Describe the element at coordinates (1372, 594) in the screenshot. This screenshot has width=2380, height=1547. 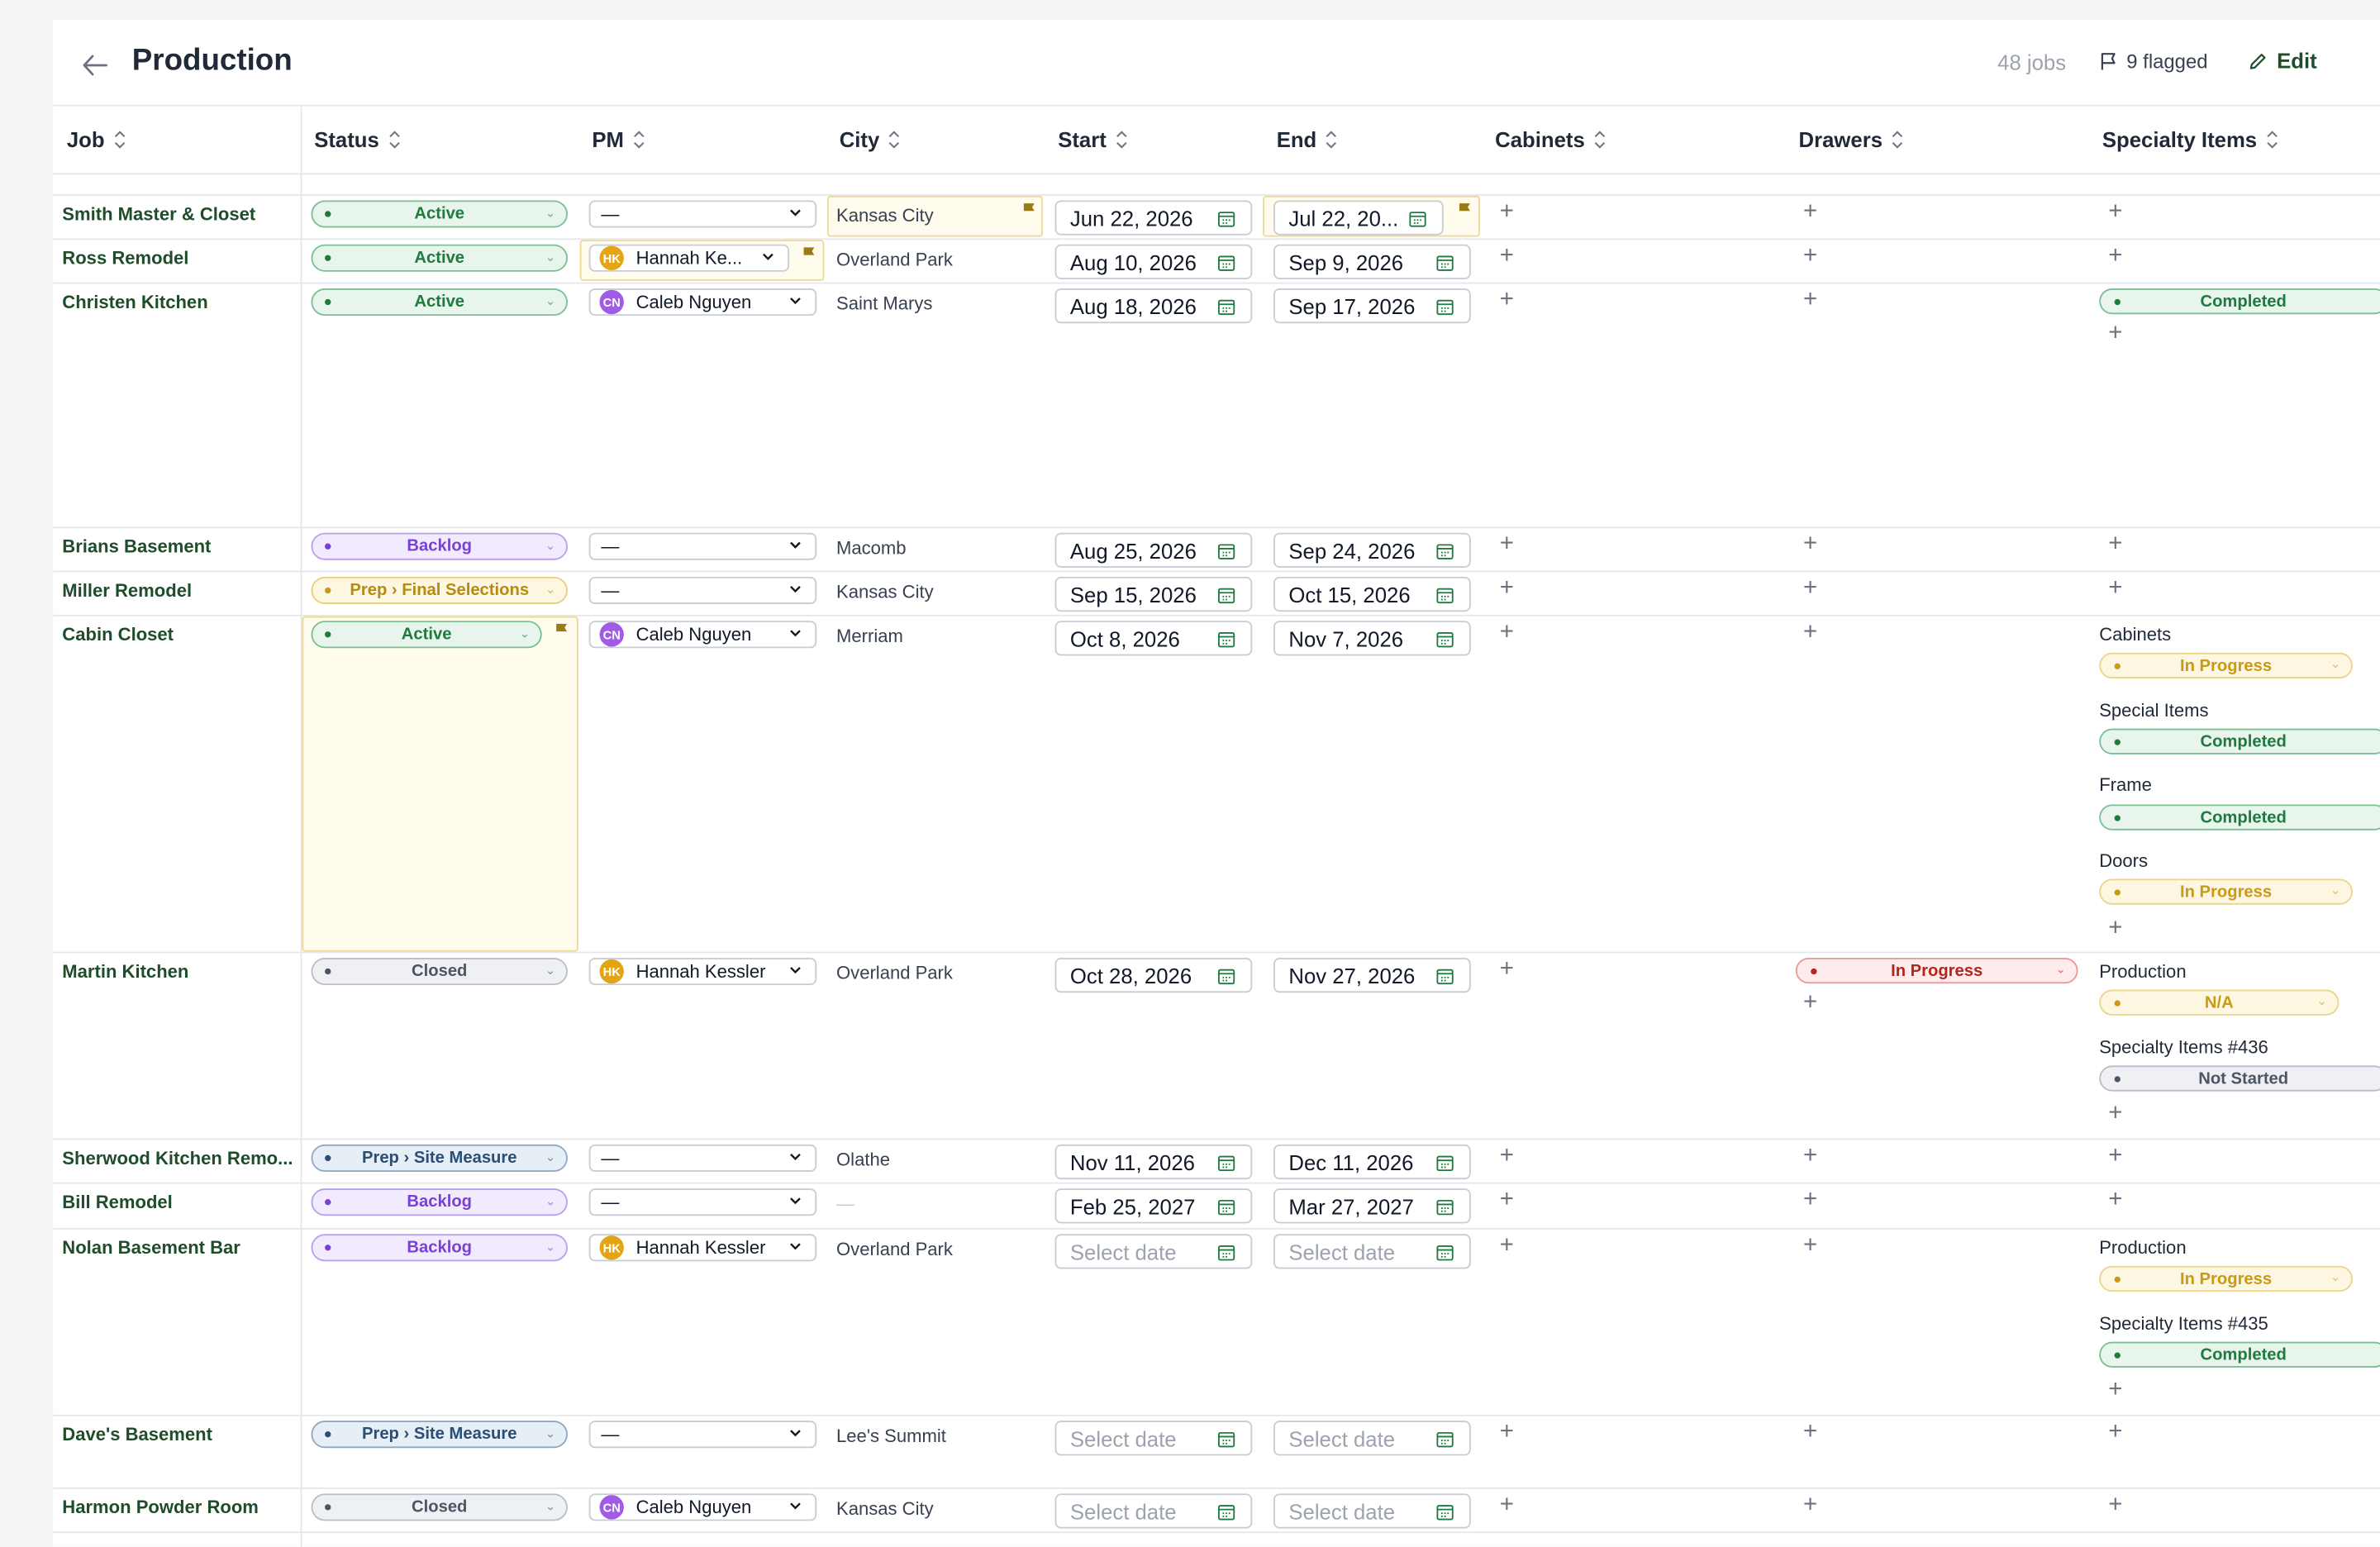
I see `end-date-input: Oct 15, 2026` at that location.